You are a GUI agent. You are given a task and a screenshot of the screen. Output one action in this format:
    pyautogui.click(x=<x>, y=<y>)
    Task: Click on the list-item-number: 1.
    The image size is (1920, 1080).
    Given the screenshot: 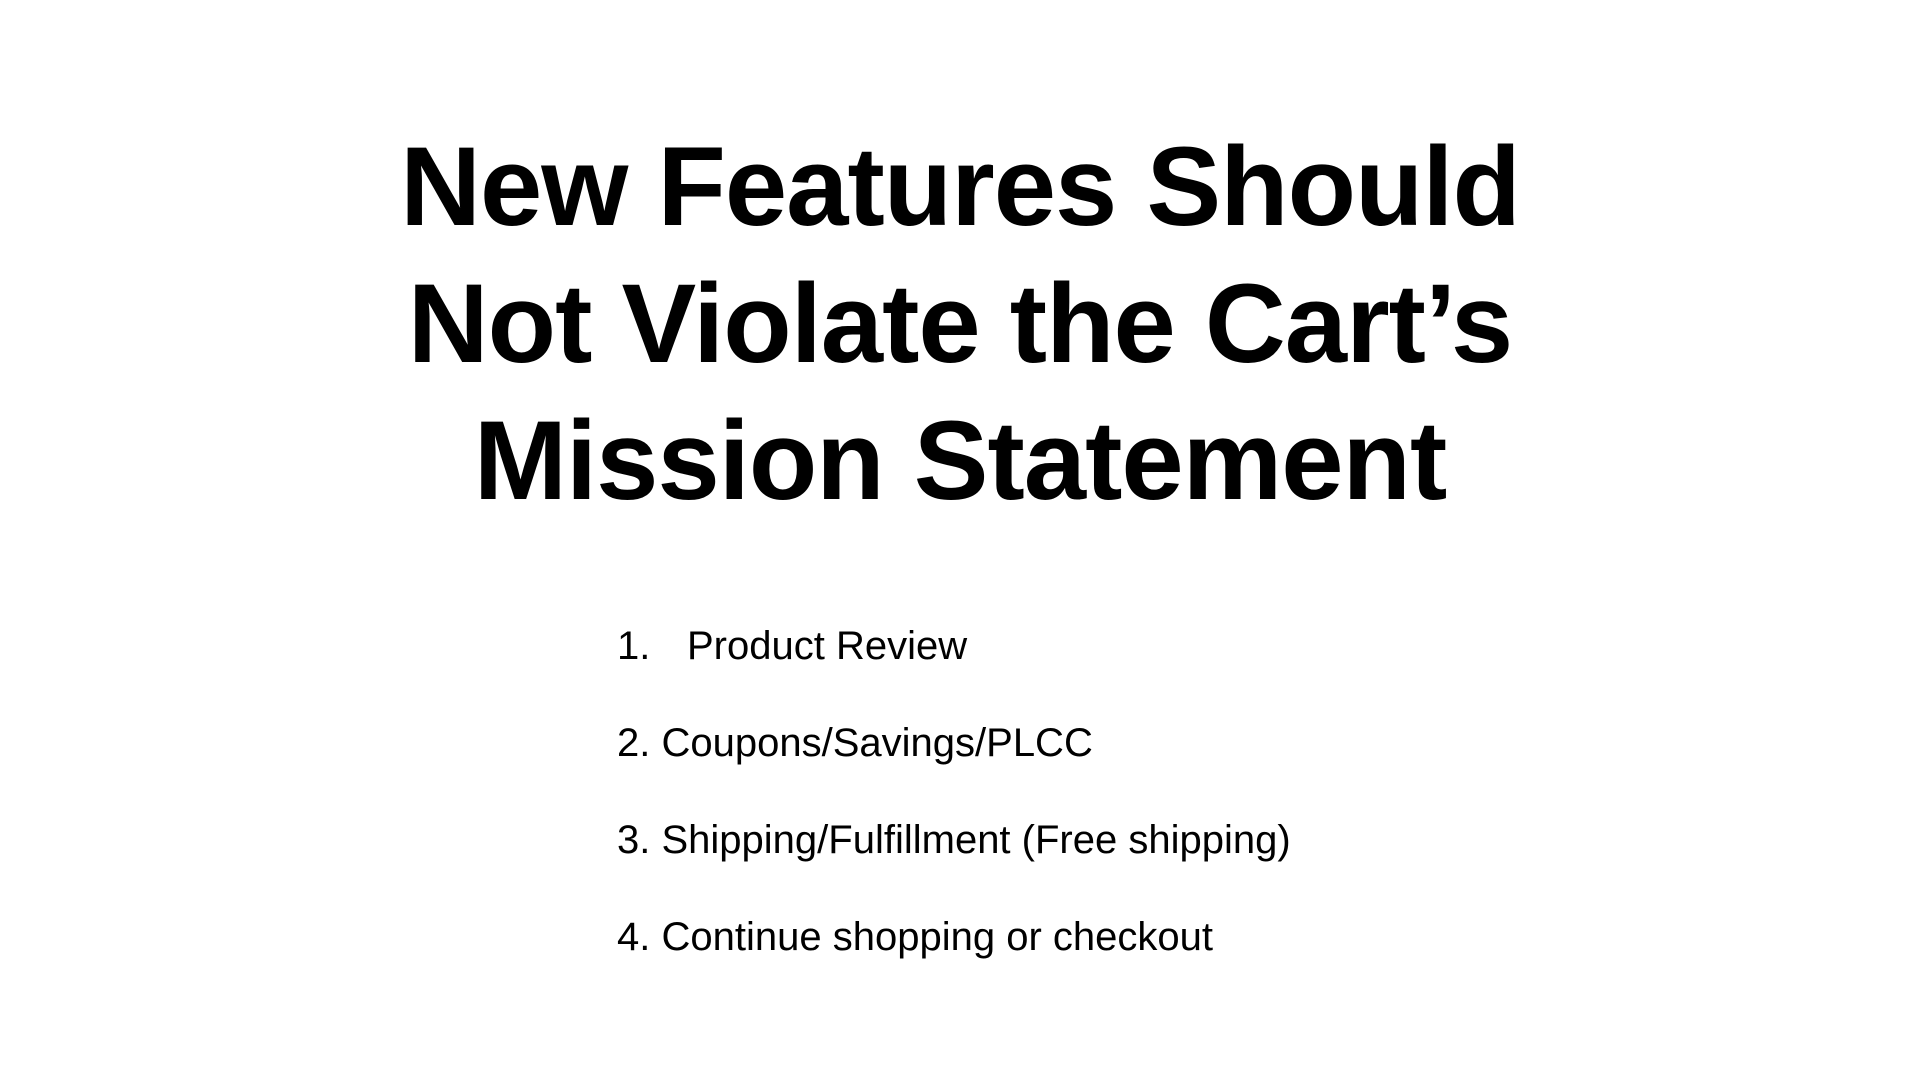 What is the action you would take?
    pyautogui.click(x=634, y=646)
    